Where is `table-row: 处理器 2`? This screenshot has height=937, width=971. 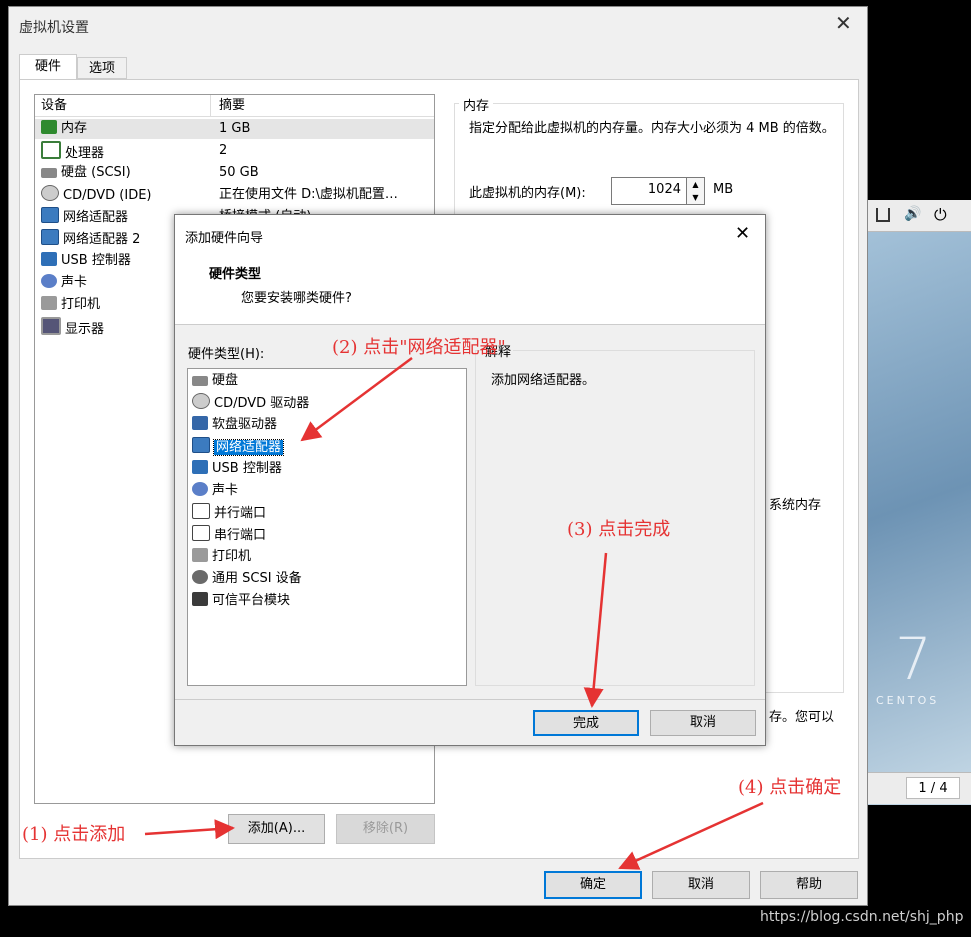 table-row: 处理器 2 is located at coordinates (234, 151).